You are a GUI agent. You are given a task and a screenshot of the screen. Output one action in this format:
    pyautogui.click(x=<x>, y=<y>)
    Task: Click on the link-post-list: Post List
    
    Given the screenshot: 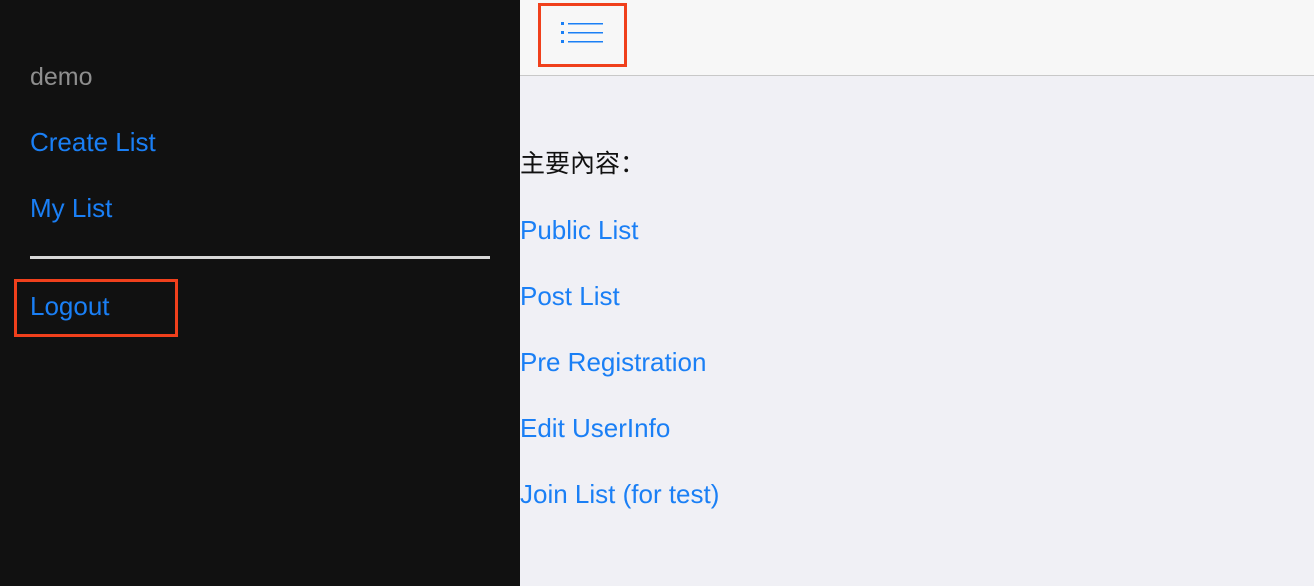 What is the action you would take?
    pyautogui.click(x=570, y=296)
    